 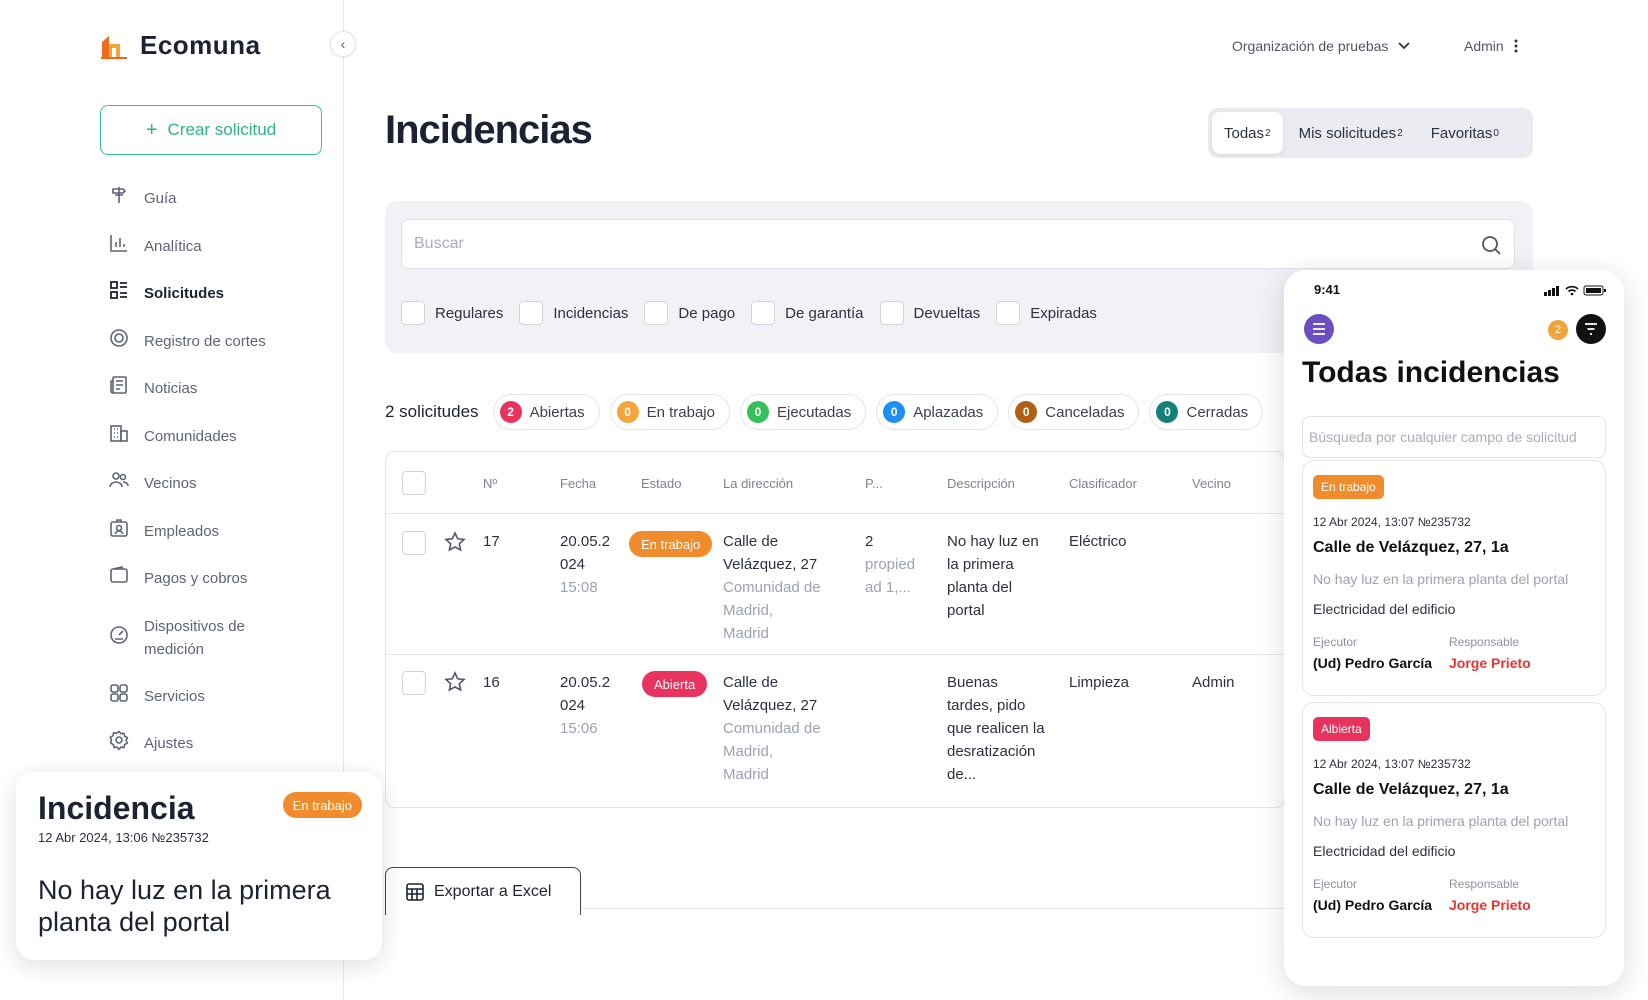 What do you see at coordinates (119, 635) in the screenshot?
I see `gauge-icon` at bounding box center [119, 635].